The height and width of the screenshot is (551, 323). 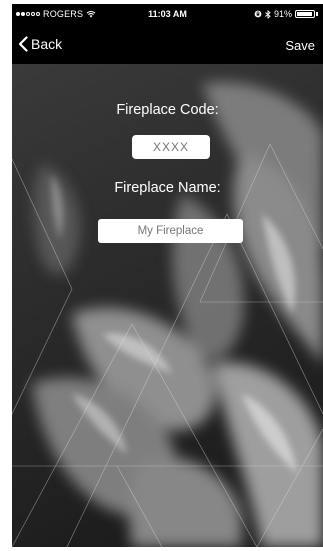 I want to click on back-label: Back, so click(x=47, y=44).